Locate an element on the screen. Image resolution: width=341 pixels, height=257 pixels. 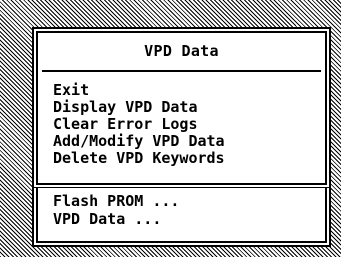
menu-item-exit: Exit is located at coordinates (139, 90).